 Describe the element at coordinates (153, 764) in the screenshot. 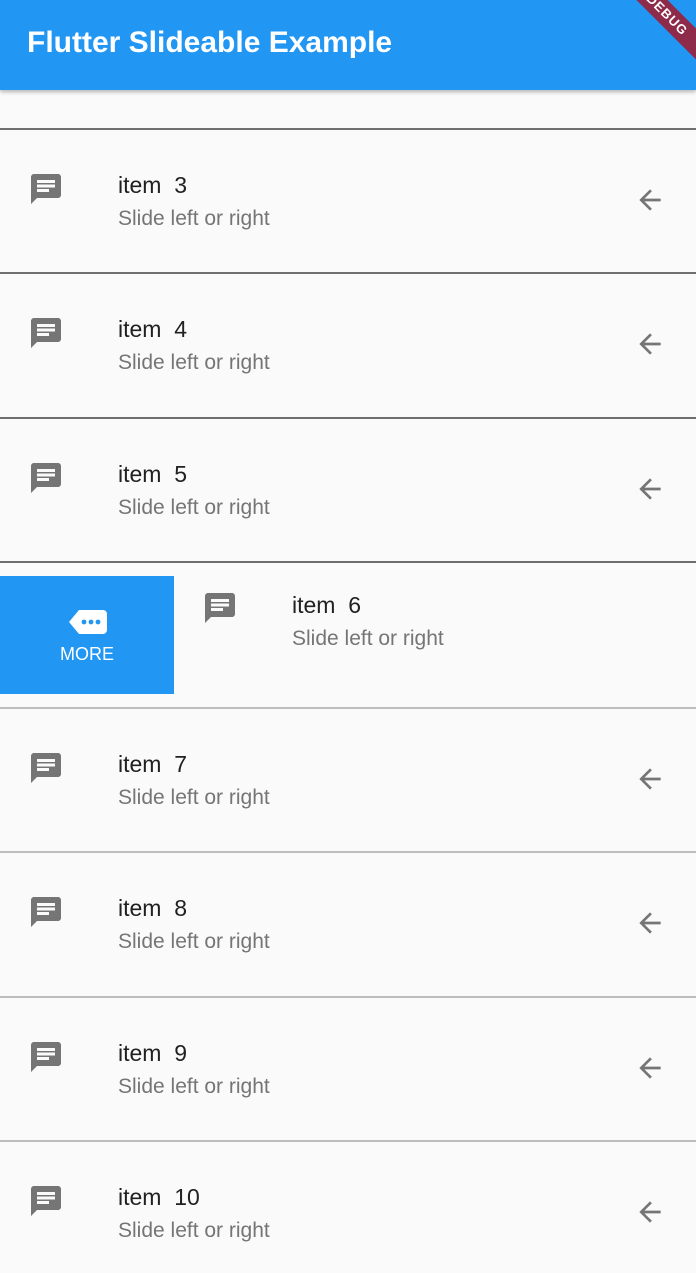

I see `item-title: item 7` at that location.